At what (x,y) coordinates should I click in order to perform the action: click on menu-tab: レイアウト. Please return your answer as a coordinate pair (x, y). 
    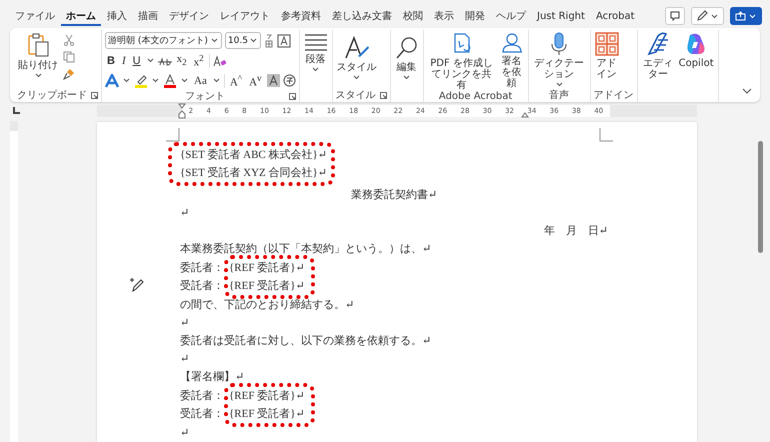
    Looking at the image, I should click on (245, 16).